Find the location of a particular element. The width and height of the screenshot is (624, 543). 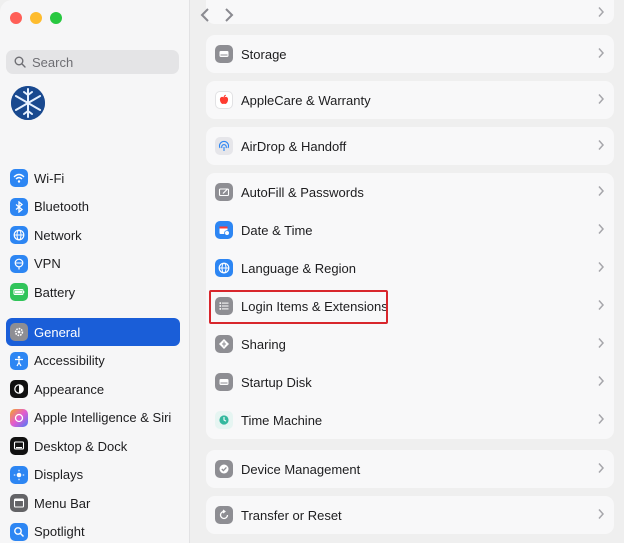

calendar-clock-icon is located at coordinates (224, 230).